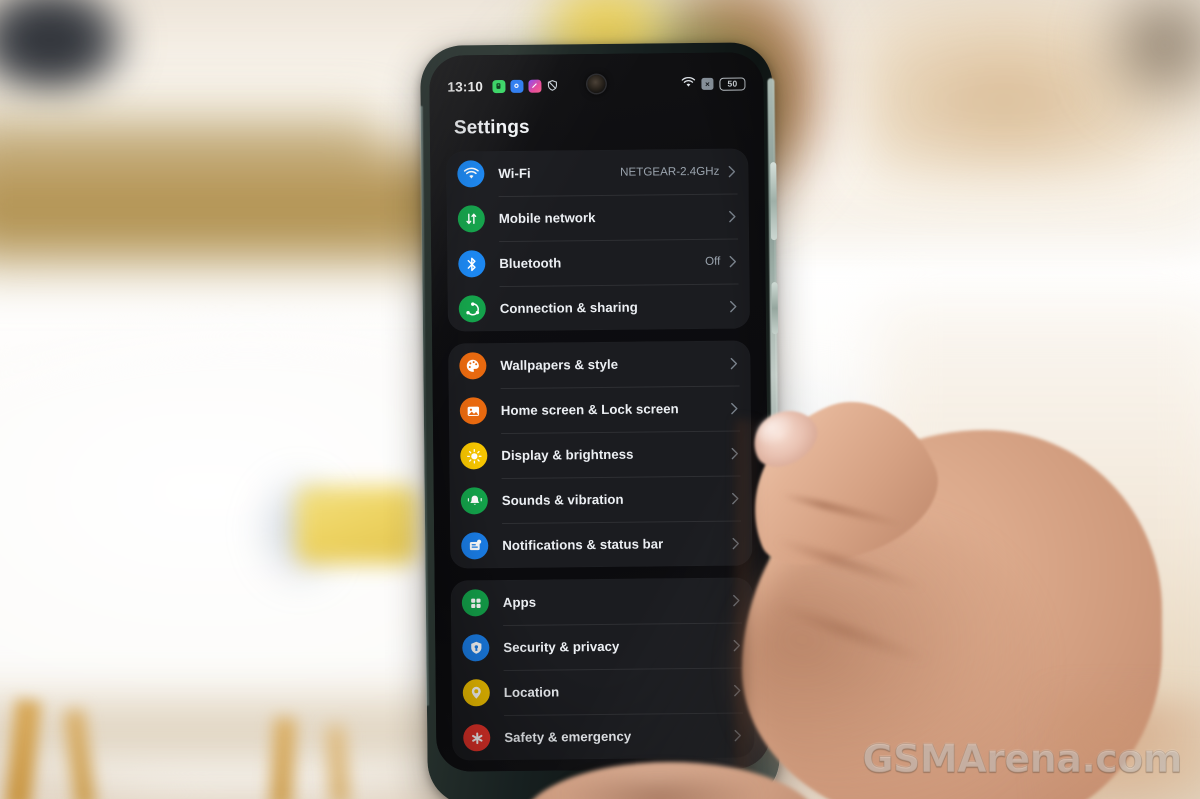 The height and width of the screenshot is (799, 1200). Describe the element at coordinates (475, 546) in the screenshot. I see `notifications-icon` at that location.